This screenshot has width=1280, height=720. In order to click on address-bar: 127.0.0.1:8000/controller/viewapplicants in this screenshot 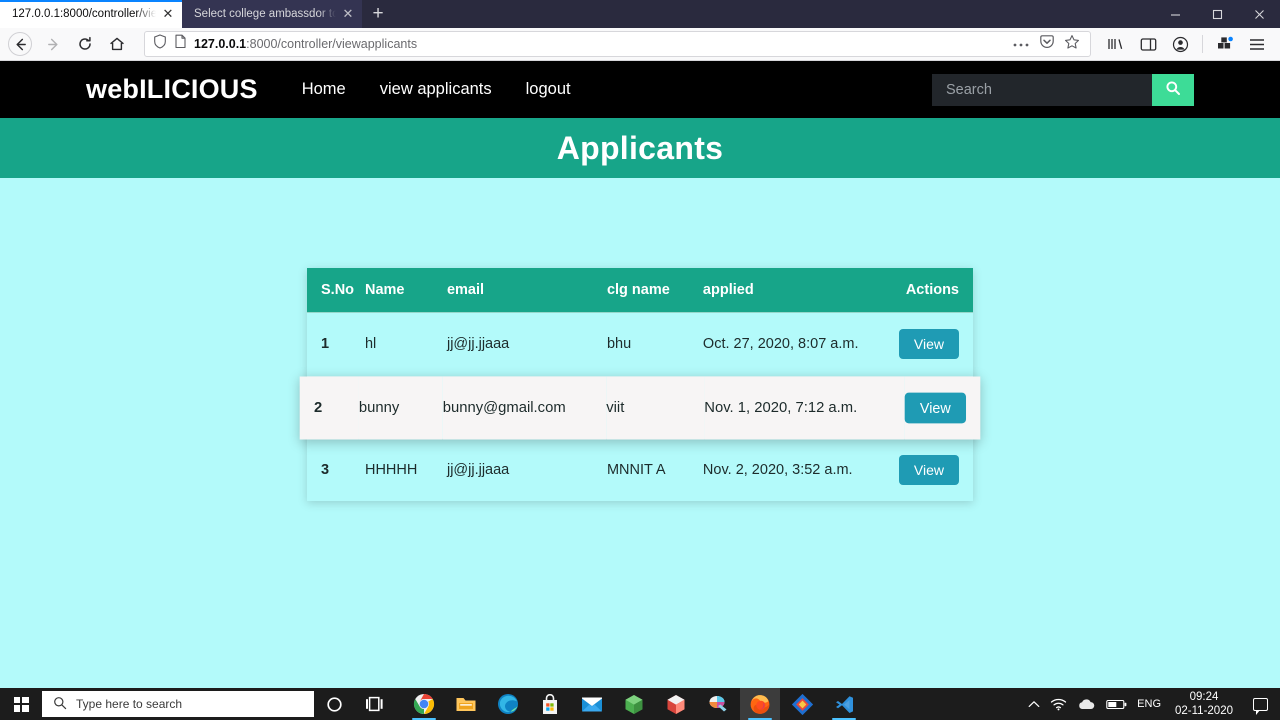, I will do `click(617, 44)`.